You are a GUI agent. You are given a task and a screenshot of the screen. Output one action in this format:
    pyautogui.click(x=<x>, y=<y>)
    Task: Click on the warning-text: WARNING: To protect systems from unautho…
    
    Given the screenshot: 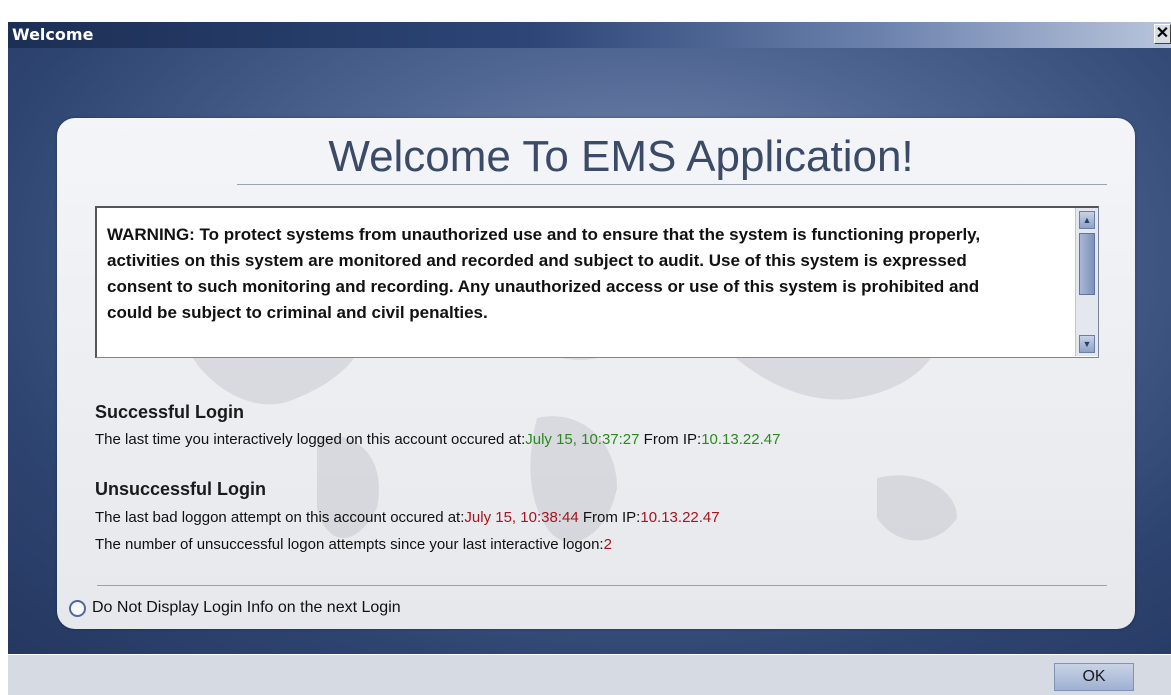 What is the action you would take?
    pyautogui.click(x=544, y=273)
    